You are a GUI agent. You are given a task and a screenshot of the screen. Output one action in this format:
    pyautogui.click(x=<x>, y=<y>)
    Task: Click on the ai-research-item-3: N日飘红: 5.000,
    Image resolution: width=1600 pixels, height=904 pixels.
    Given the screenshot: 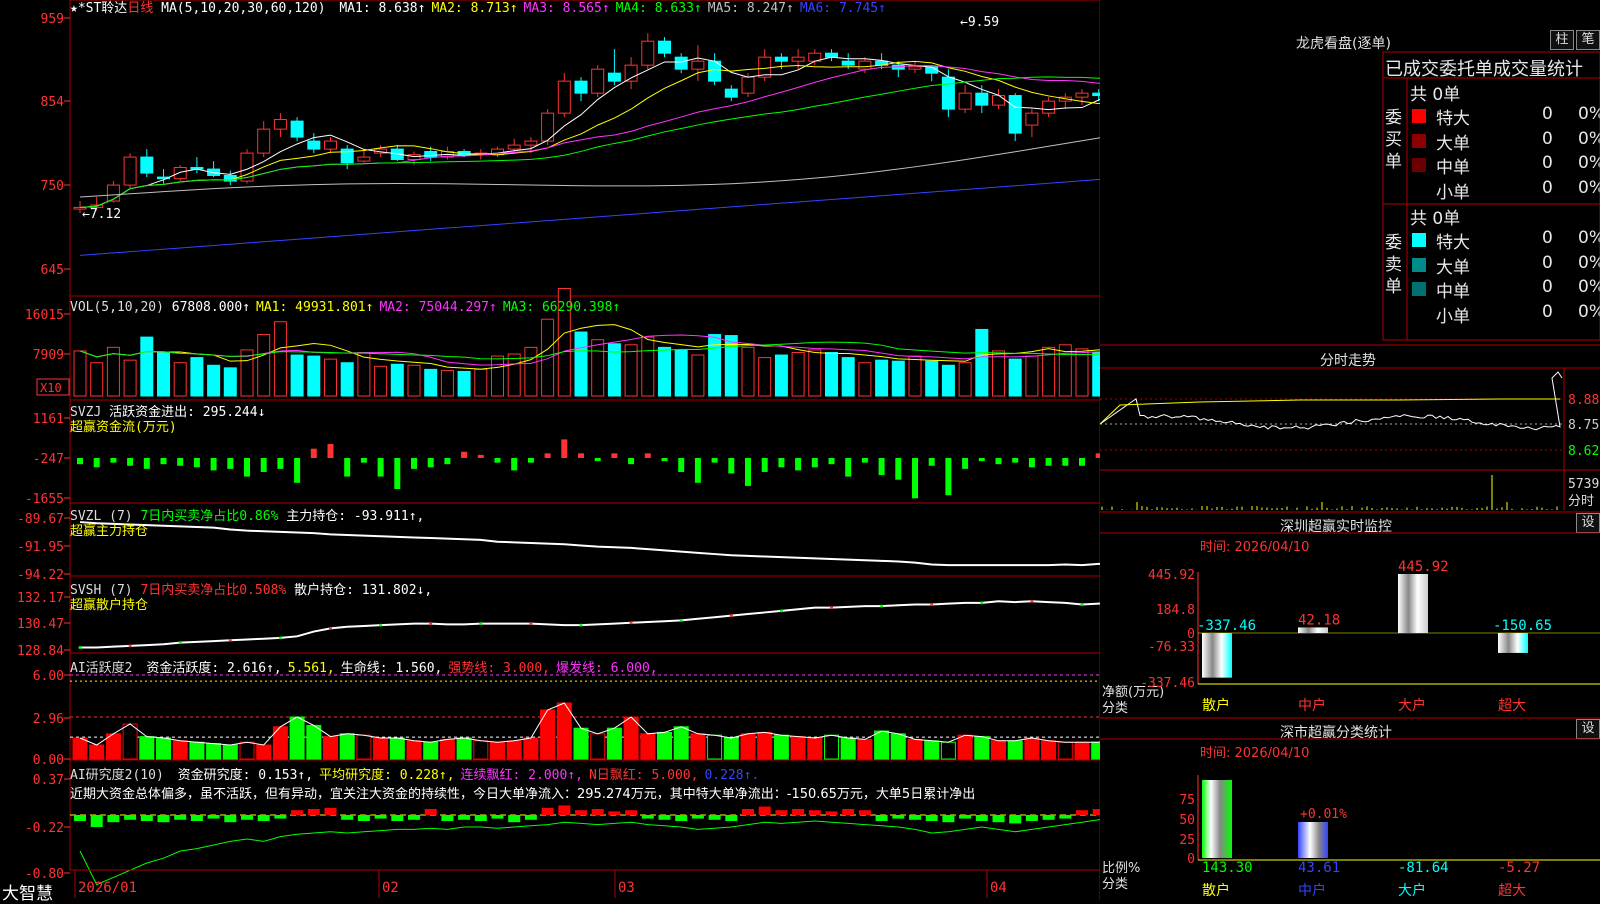 What is the action you would take?
    pyautogui.click(x=643, y=775)
    